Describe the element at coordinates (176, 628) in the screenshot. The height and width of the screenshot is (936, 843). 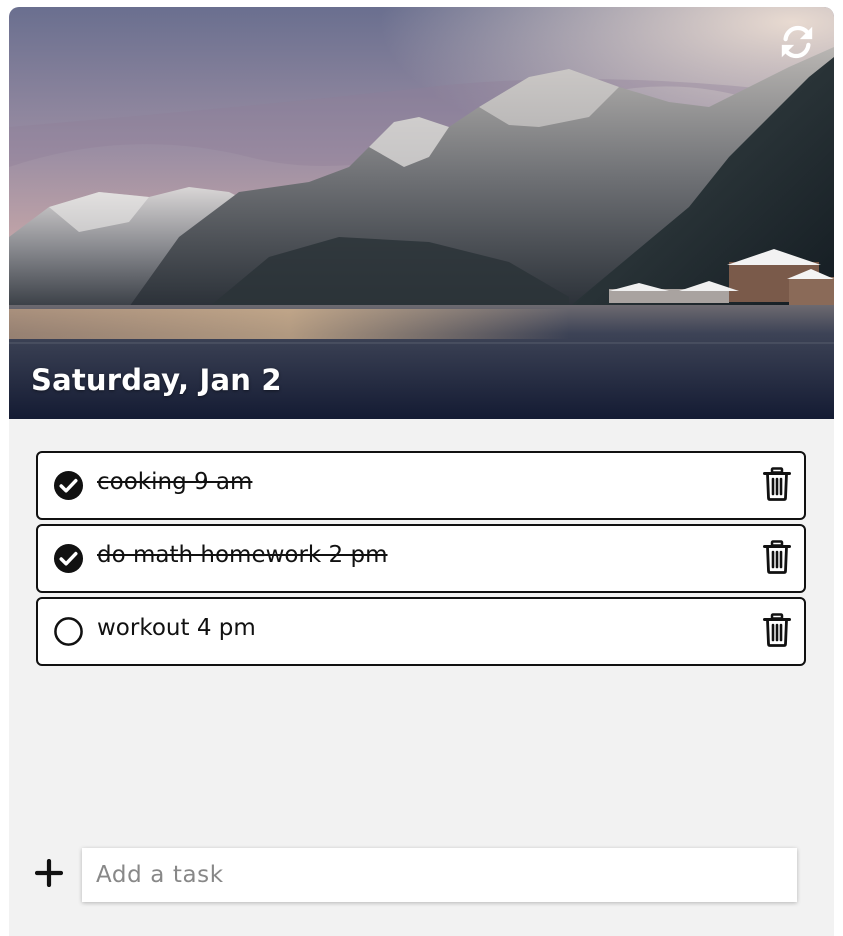
I see `task-text: workout 4 pm` at that location.